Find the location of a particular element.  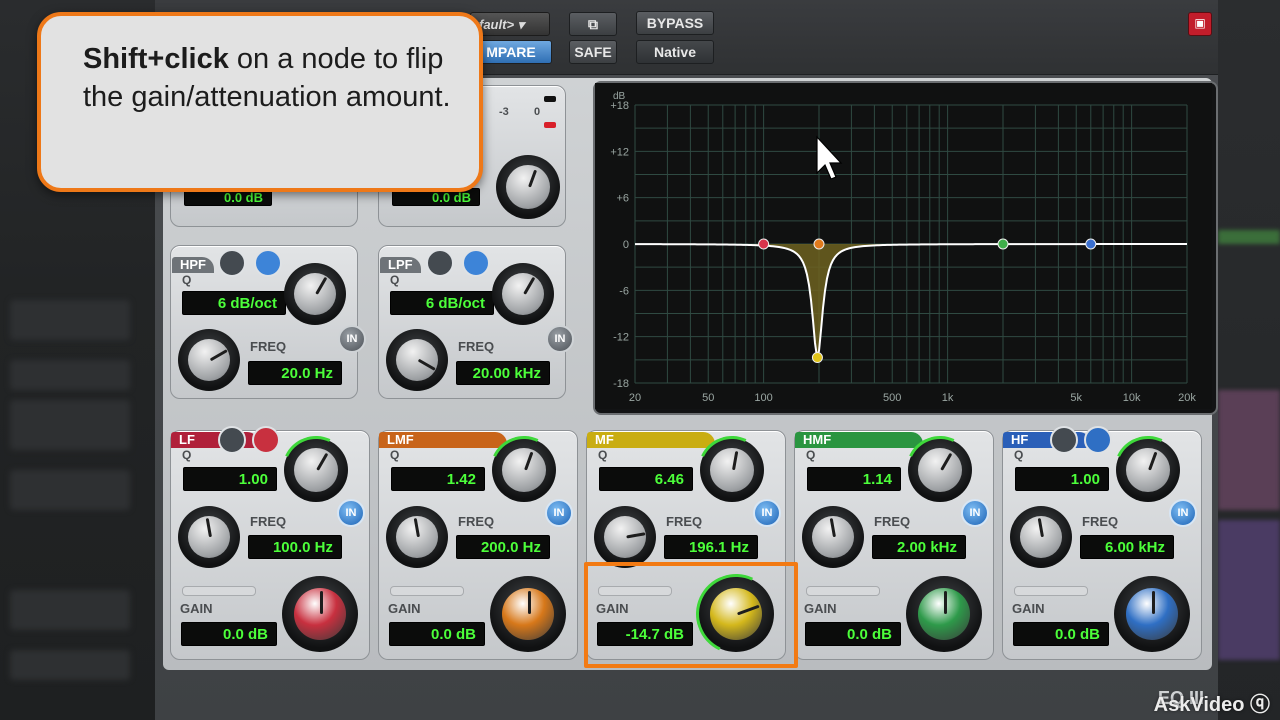

settings-link-button: ⧉ is located at coordinates (593, 24).